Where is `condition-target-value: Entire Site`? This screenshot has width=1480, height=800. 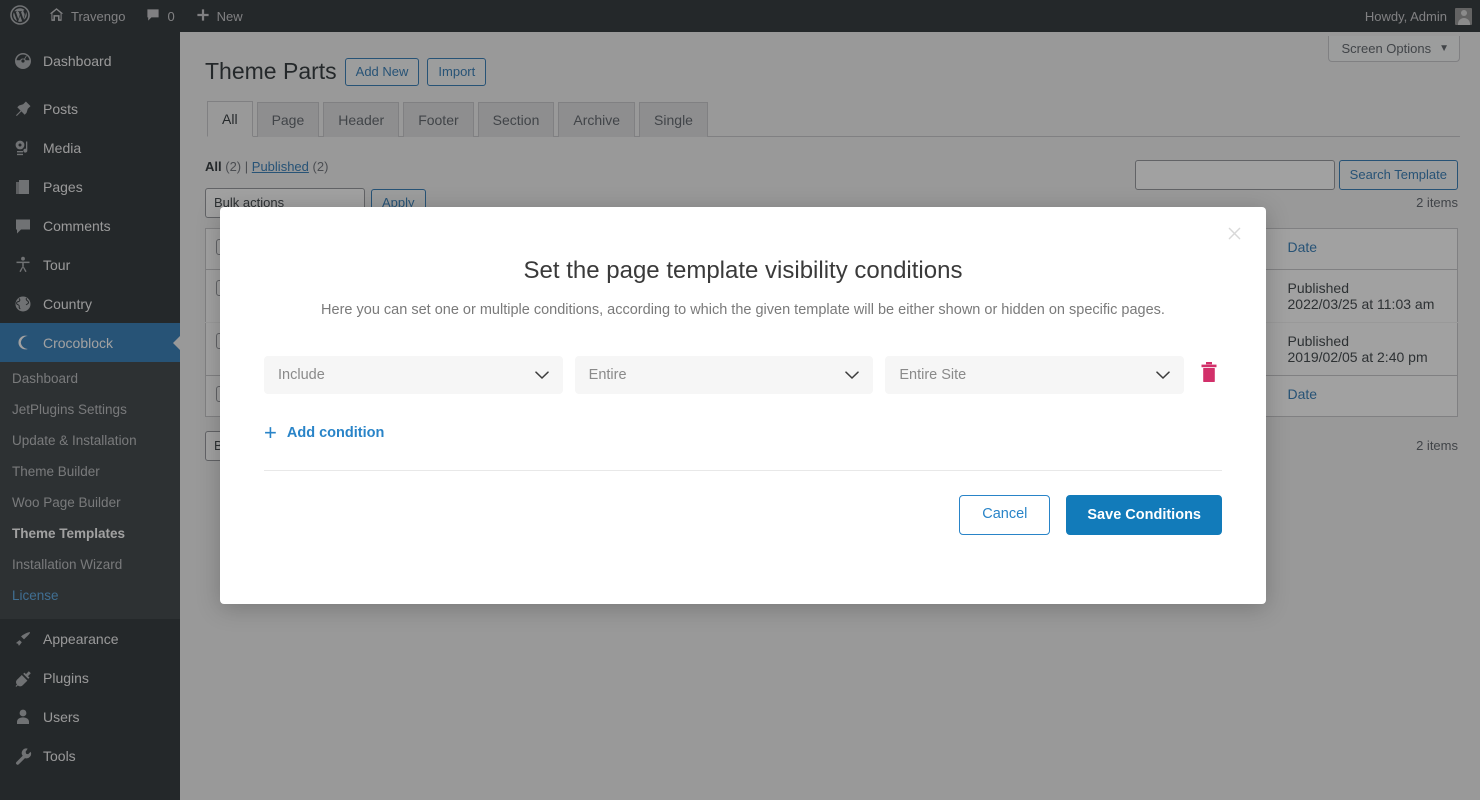
condition-target-value: Entire Site is located at coordinates (933, 375).